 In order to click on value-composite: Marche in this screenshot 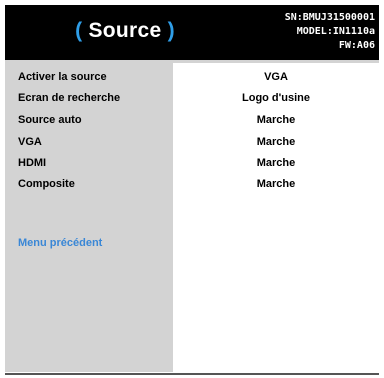, I will do `click(276, 184)`.